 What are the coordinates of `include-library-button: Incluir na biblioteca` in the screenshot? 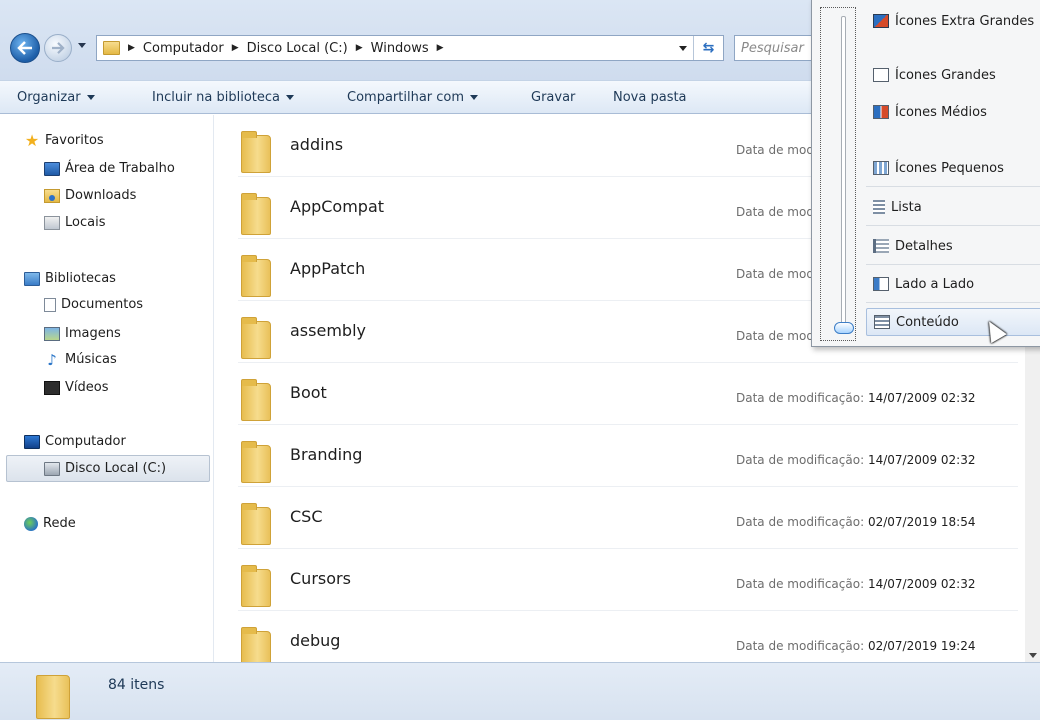 It's located at (223, 97).